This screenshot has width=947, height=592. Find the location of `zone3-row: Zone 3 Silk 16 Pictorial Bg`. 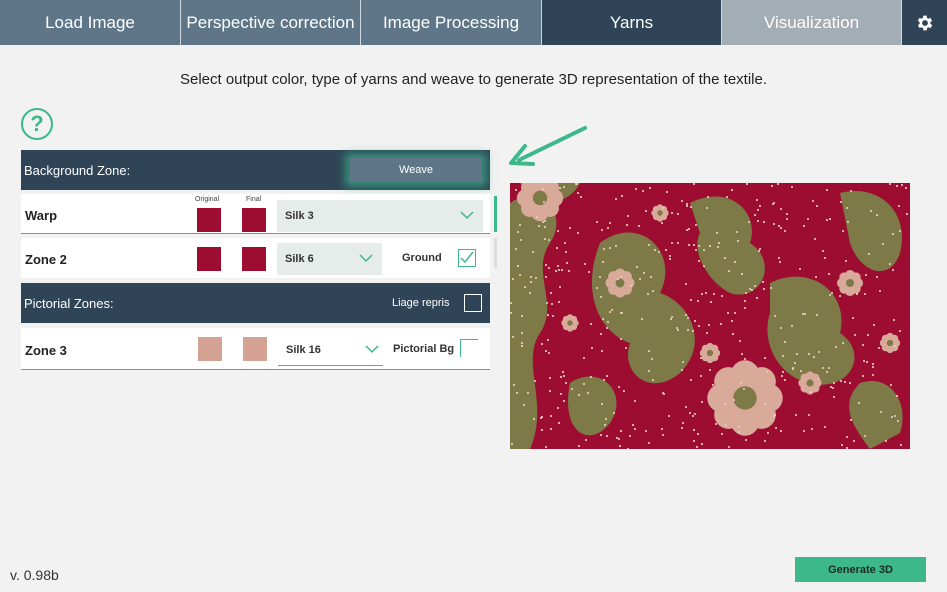

zone3-row: Zone 3 Silk 16 Pictorial Bg is located at coordinates (255, 349).